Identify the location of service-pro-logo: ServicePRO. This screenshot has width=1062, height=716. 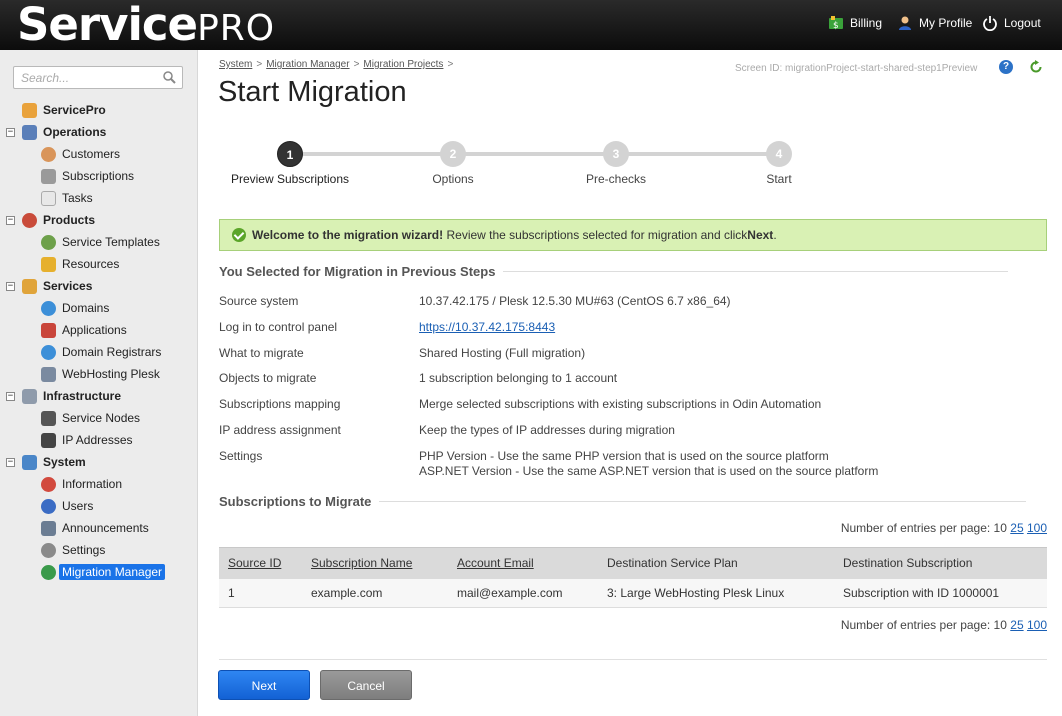
(146, 25).